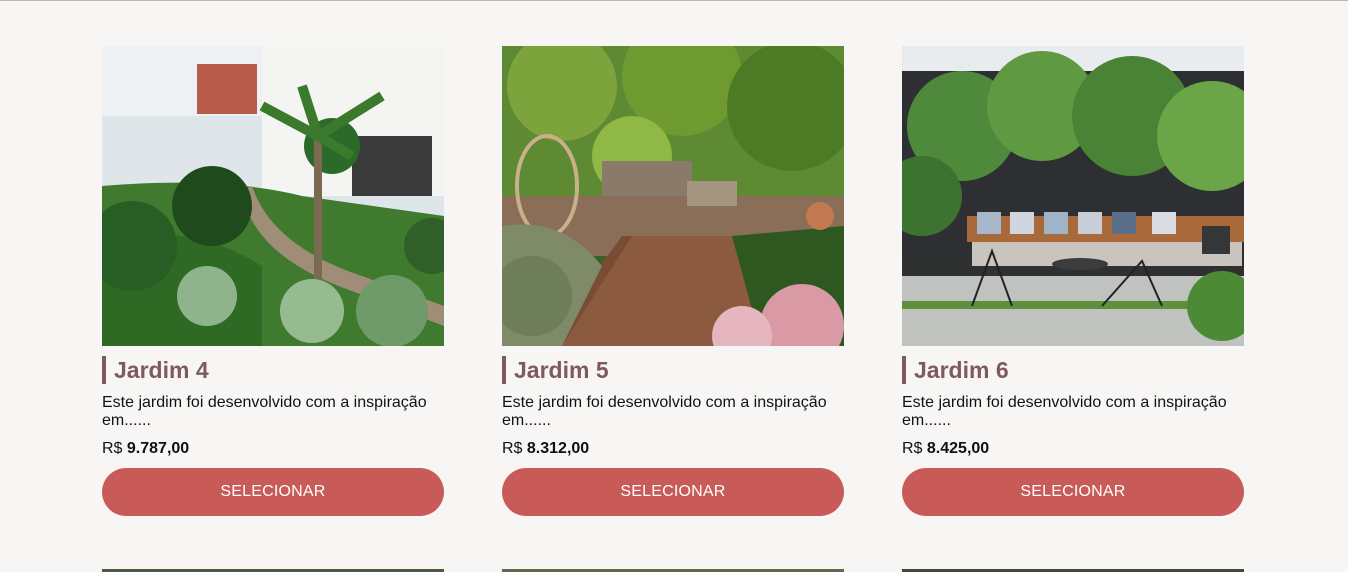 This screenshot has height=572, width=1348. What do you see at coordinates (961, 369) in the screenshot?
I see `product-title: Jardim 6` at bounding box center [961, 369].